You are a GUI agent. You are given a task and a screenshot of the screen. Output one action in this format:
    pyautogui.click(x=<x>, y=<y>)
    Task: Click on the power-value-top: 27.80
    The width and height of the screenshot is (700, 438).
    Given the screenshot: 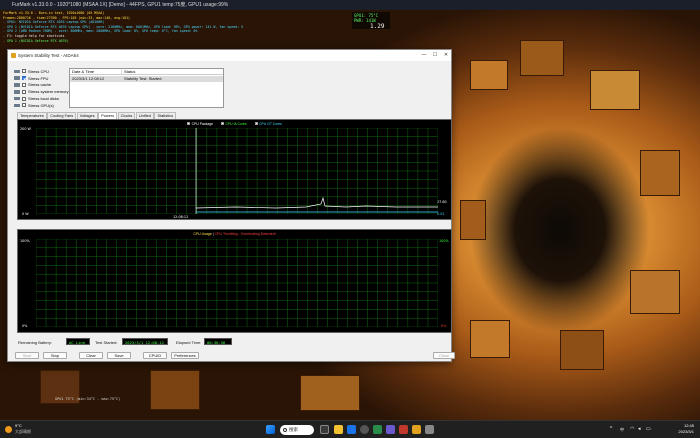 What is the action you would take?
    pyautogui.click(x=442, y=202)
    